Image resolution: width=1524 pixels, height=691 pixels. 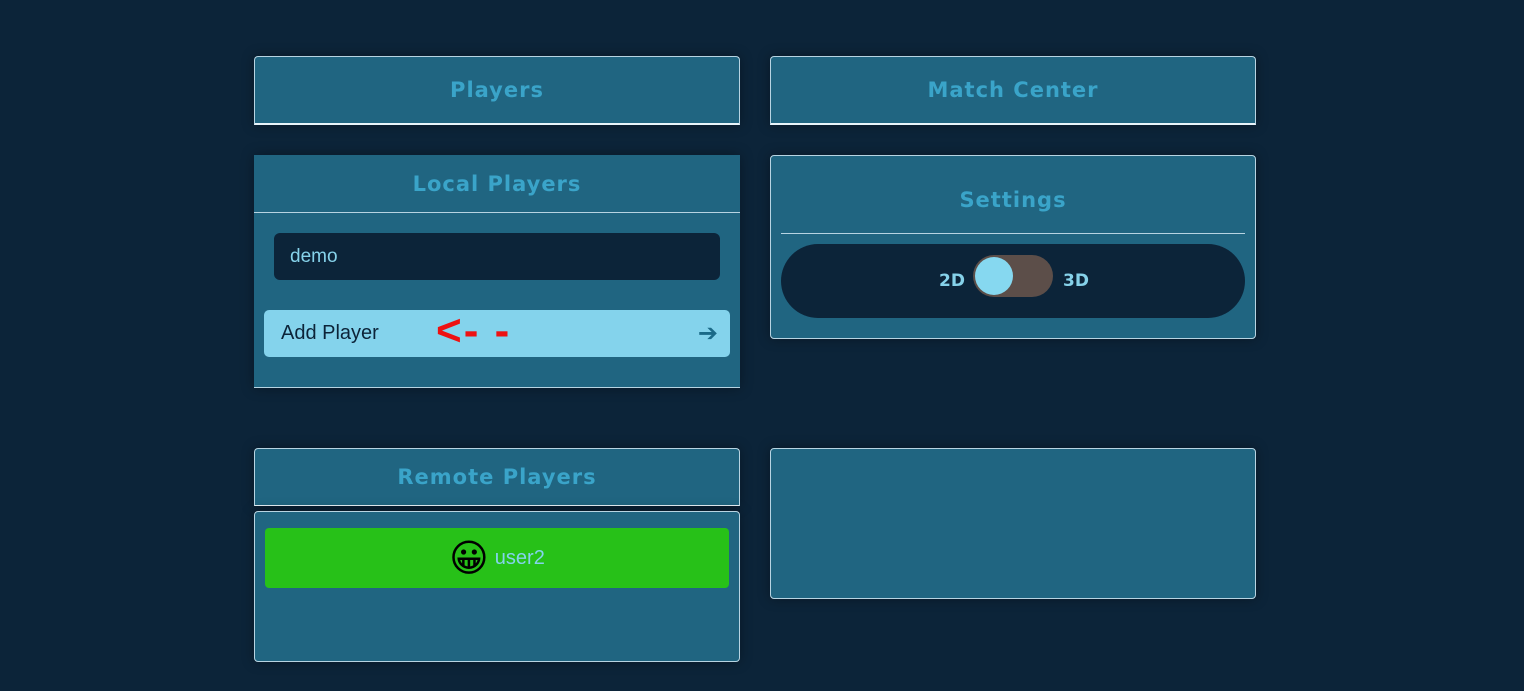 I want to click on settings-panel: Settings 2D 3D, so click(x=1013, y=247).